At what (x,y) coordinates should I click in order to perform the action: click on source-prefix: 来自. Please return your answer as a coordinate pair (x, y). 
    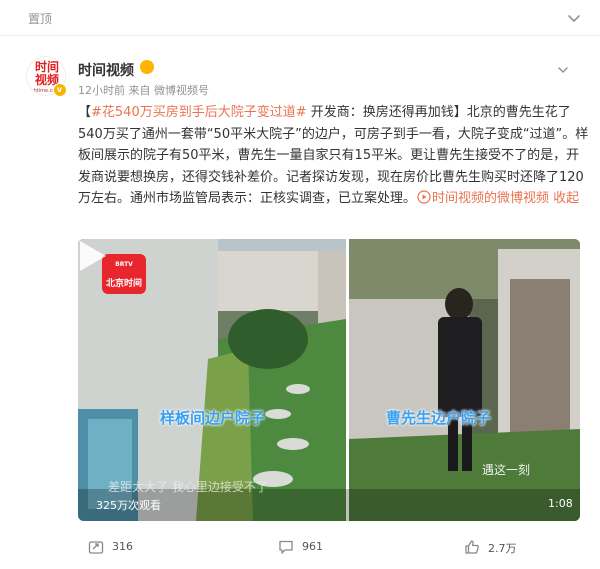
    Looking at the image, I should click on (139, 90).